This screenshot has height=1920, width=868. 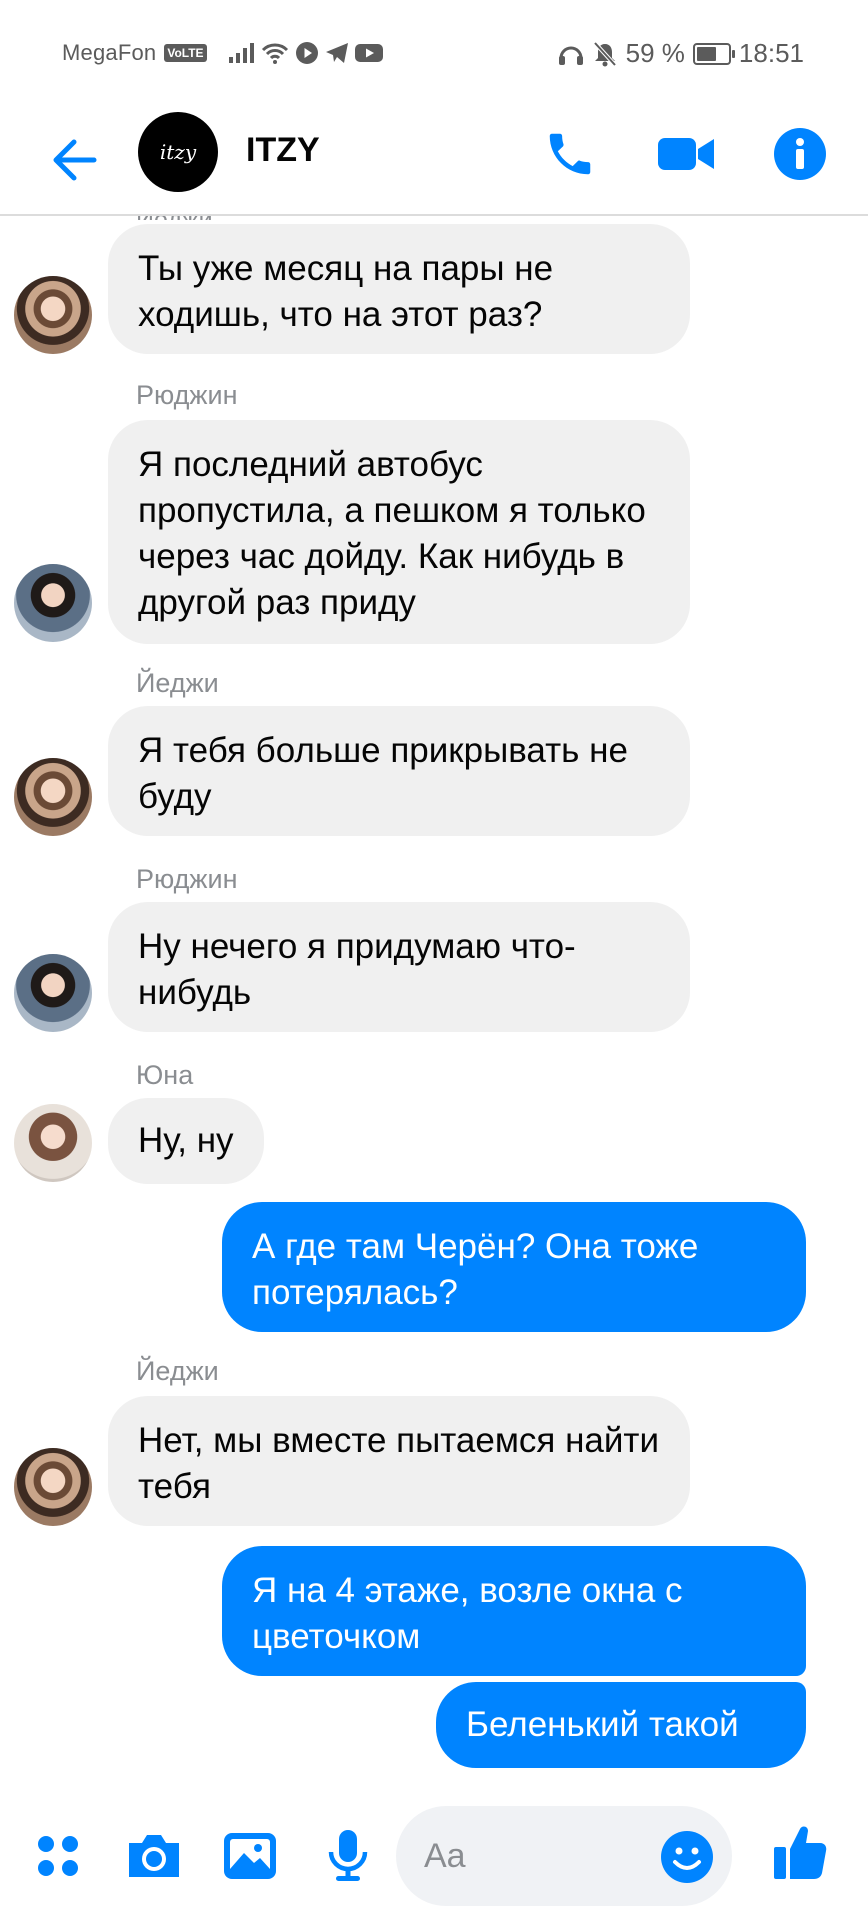 What do you see at coordinates (687, 1857) in the screenshot?
I see `emoji-icon` at bounding box center [687, 1857].